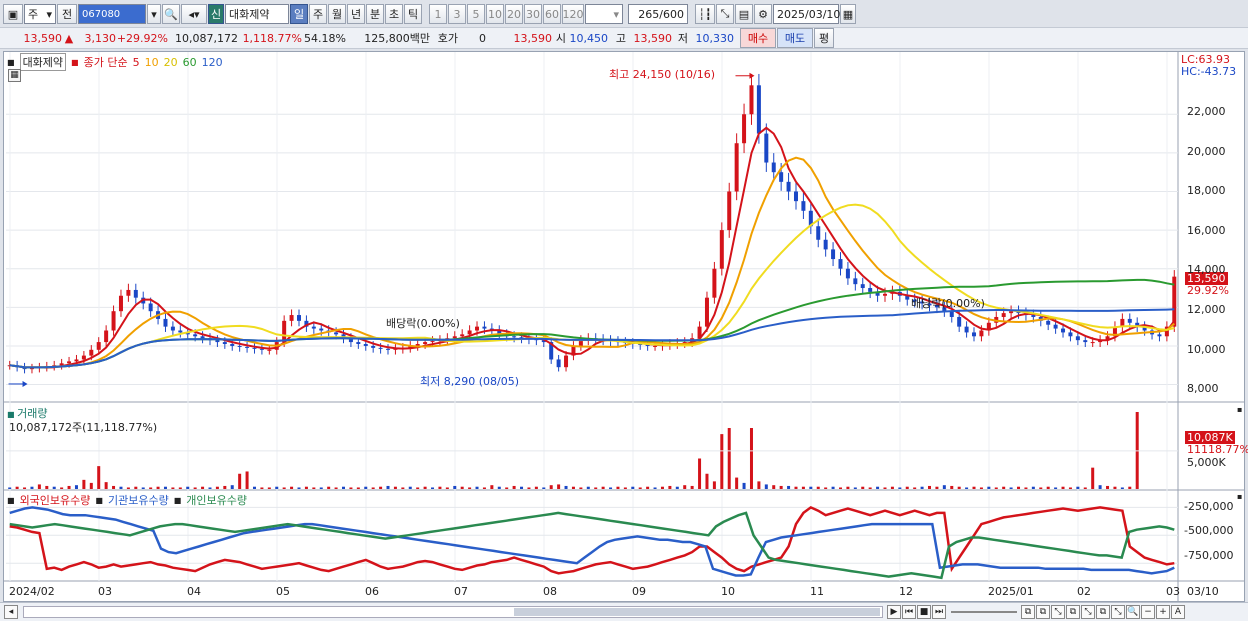 Image resolution: width=1248 pixels, height=621 pixels. Describe the element at coordinates (67, 14) in the screenshot. I see `prev-button: 전` at that location.